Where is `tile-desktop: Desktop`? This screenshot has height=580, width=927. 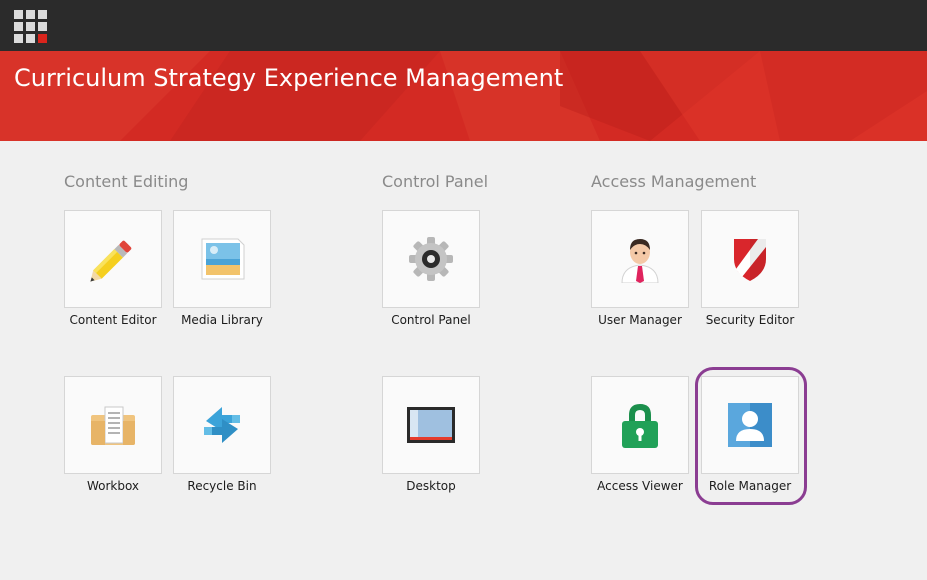
tile-desktop: Desktop is located at coordinates (431, 434).